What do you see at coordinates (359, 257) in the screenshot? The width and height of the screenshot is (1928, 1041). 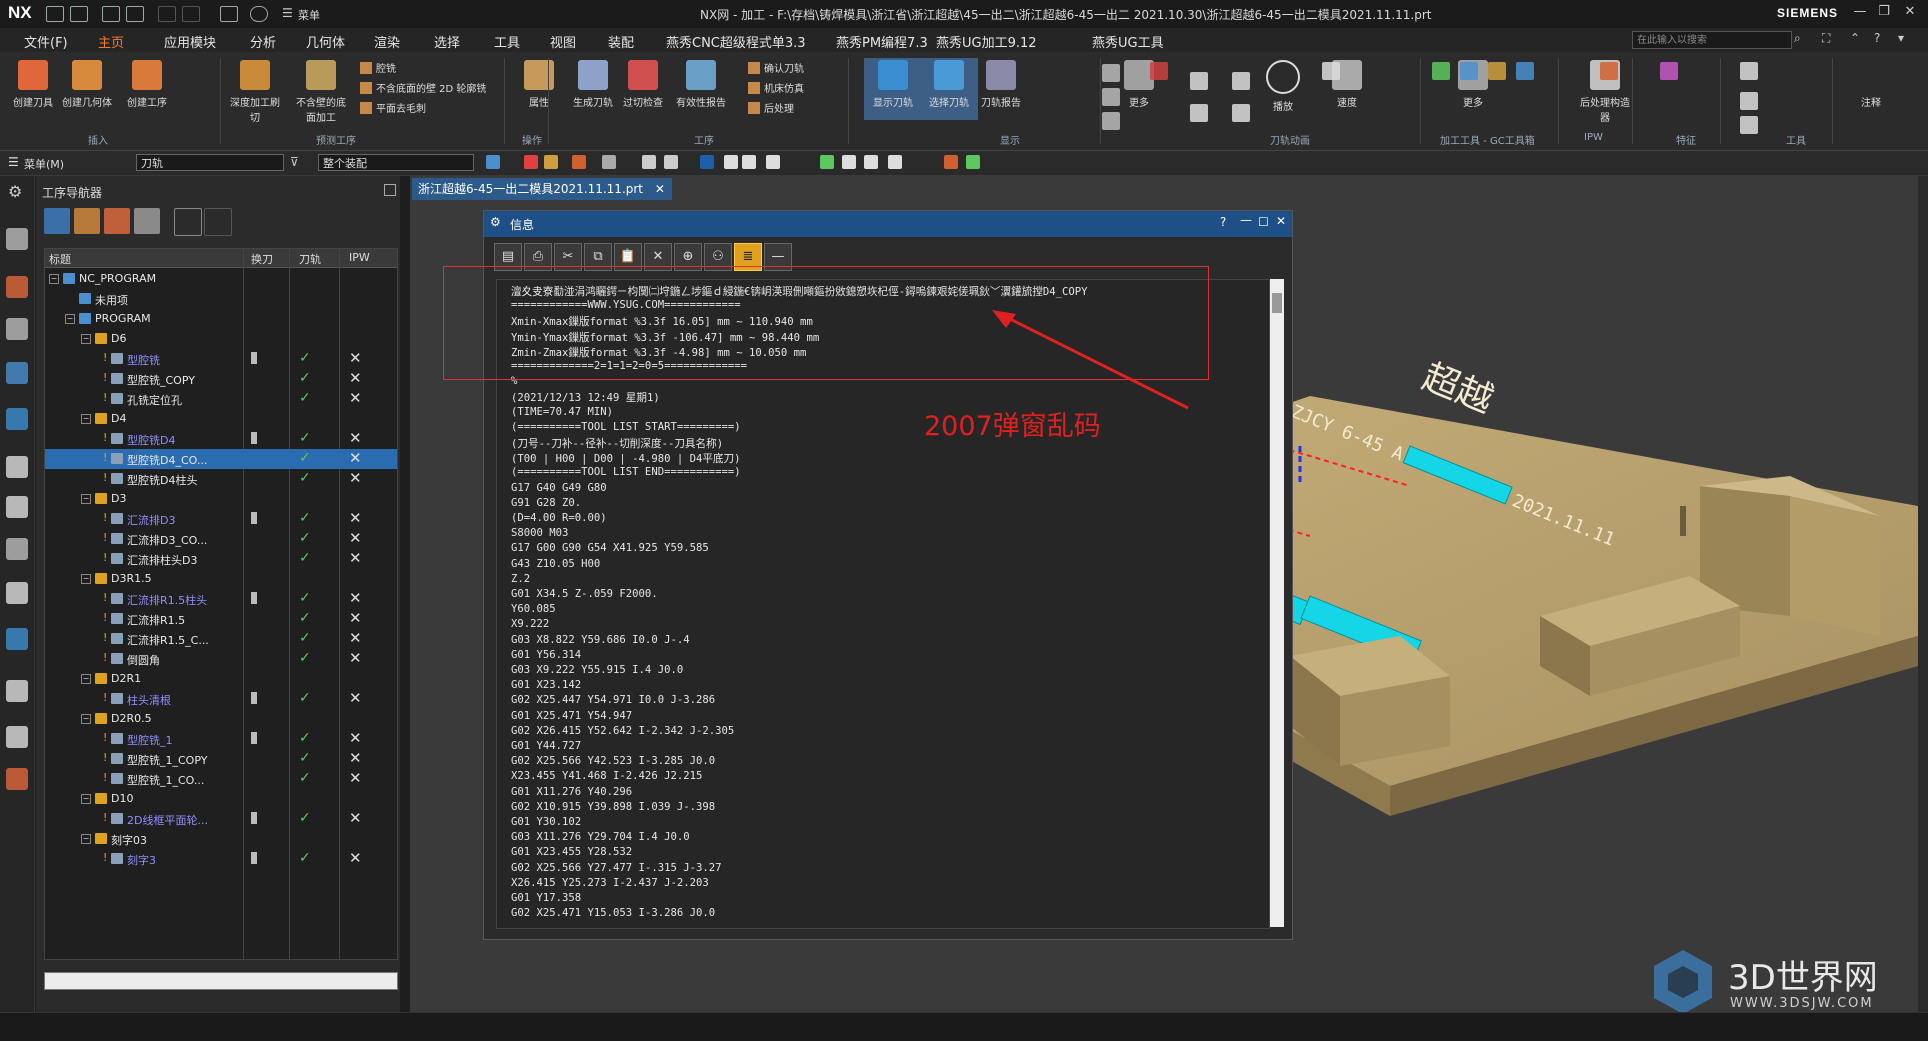 I see `column-header-3: IPW` at bounding box center [359, 257].